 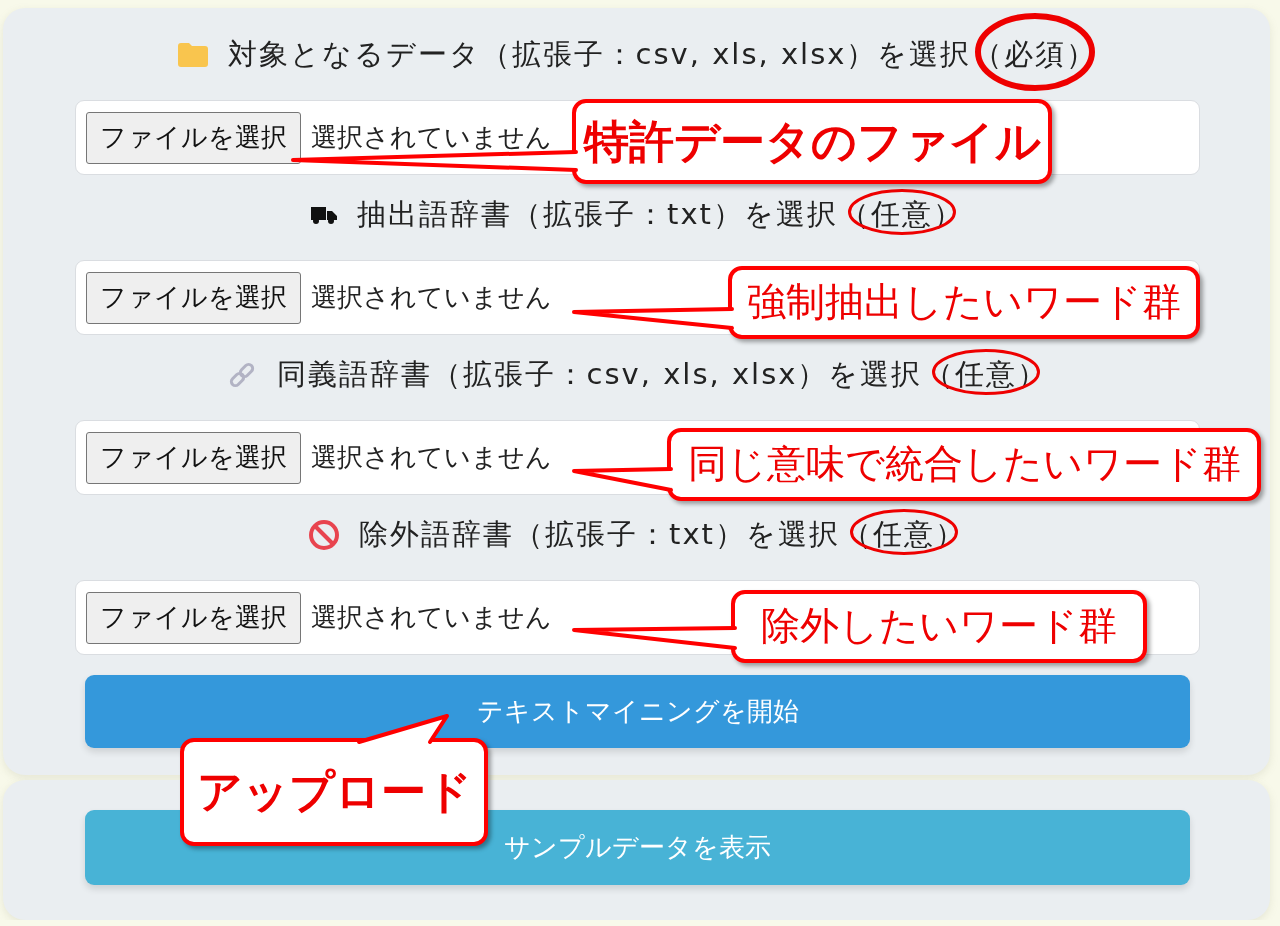 I want to click on file-type-heading: 同義語辞書（拡張子：csv, xls, xlsx）を選択, so click(x=599, y=375).